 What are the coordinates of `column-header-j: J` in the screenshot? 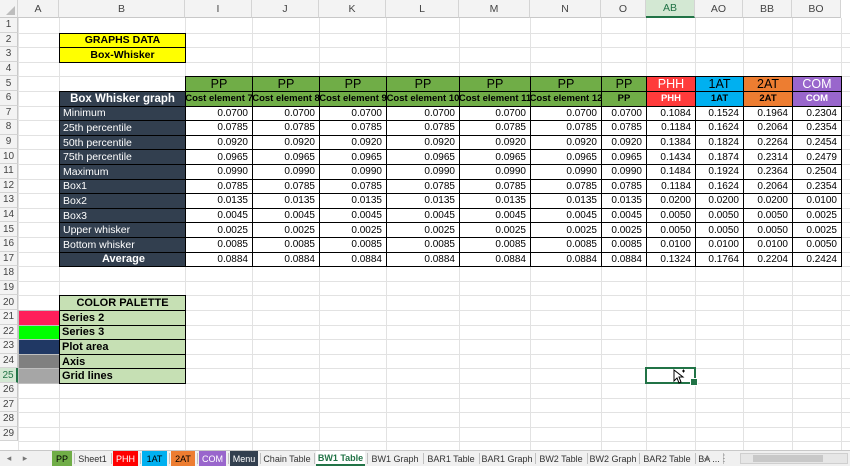 It's located at (285, 9).